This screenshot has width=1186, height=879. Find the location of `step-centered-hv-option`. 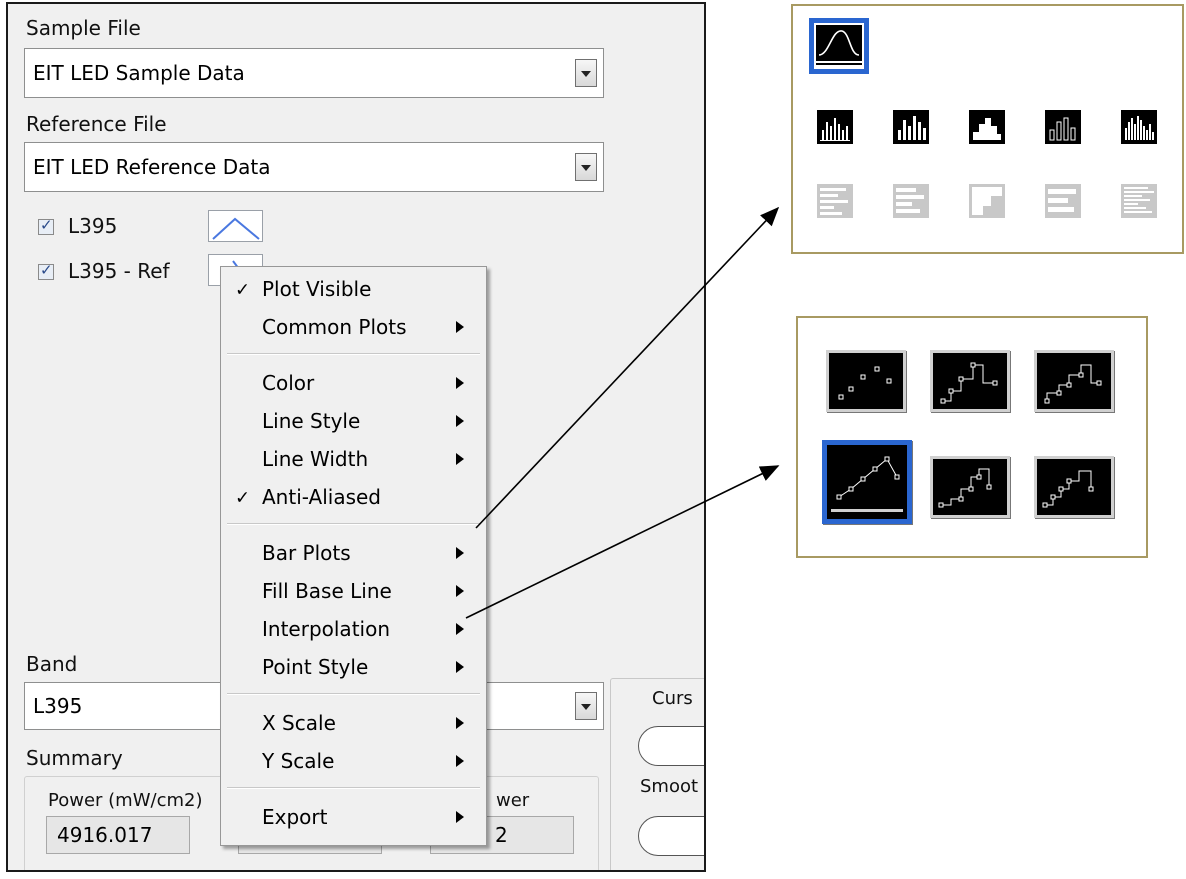

step-centered-hv-option is located at coordinates (970, 487).